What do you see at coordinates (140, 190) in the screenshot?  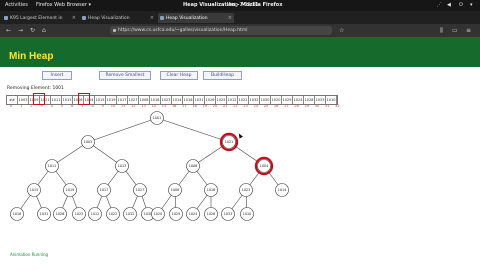 I see `tree-node-label: 1027` at bounding box center [140, 190].